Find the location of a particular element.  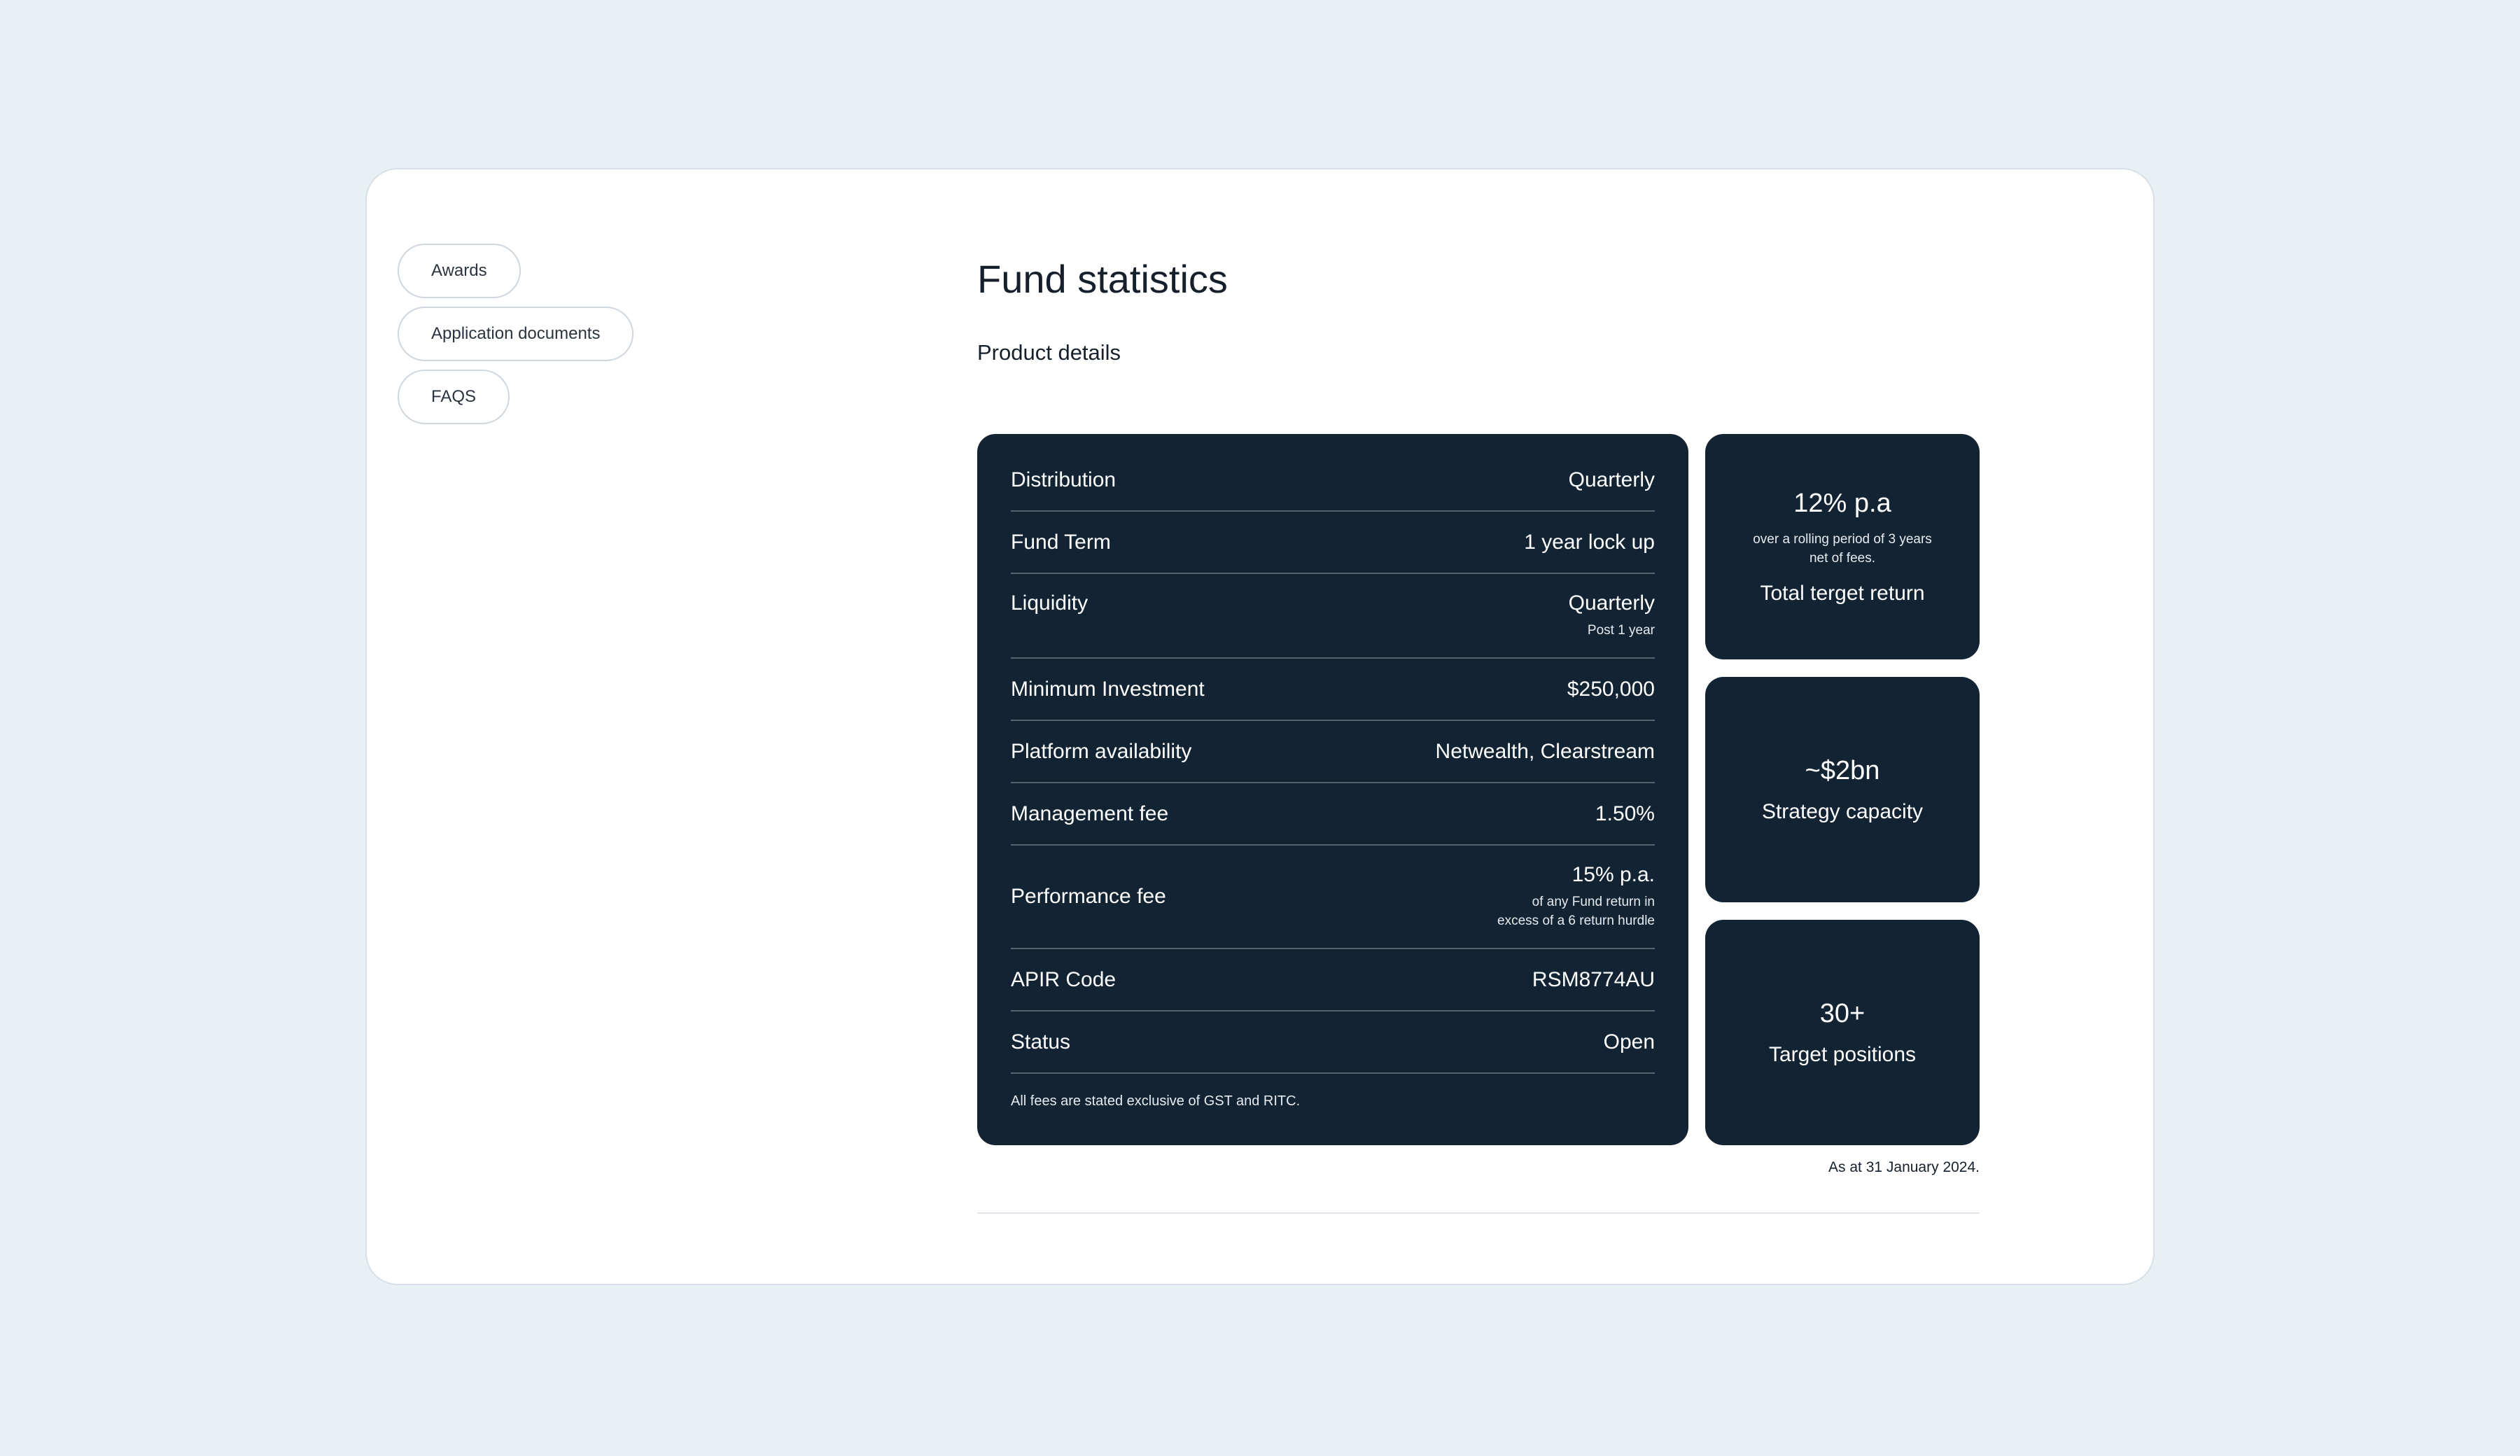

detail-label: Fund Term is located at coordinates (1061, 542).